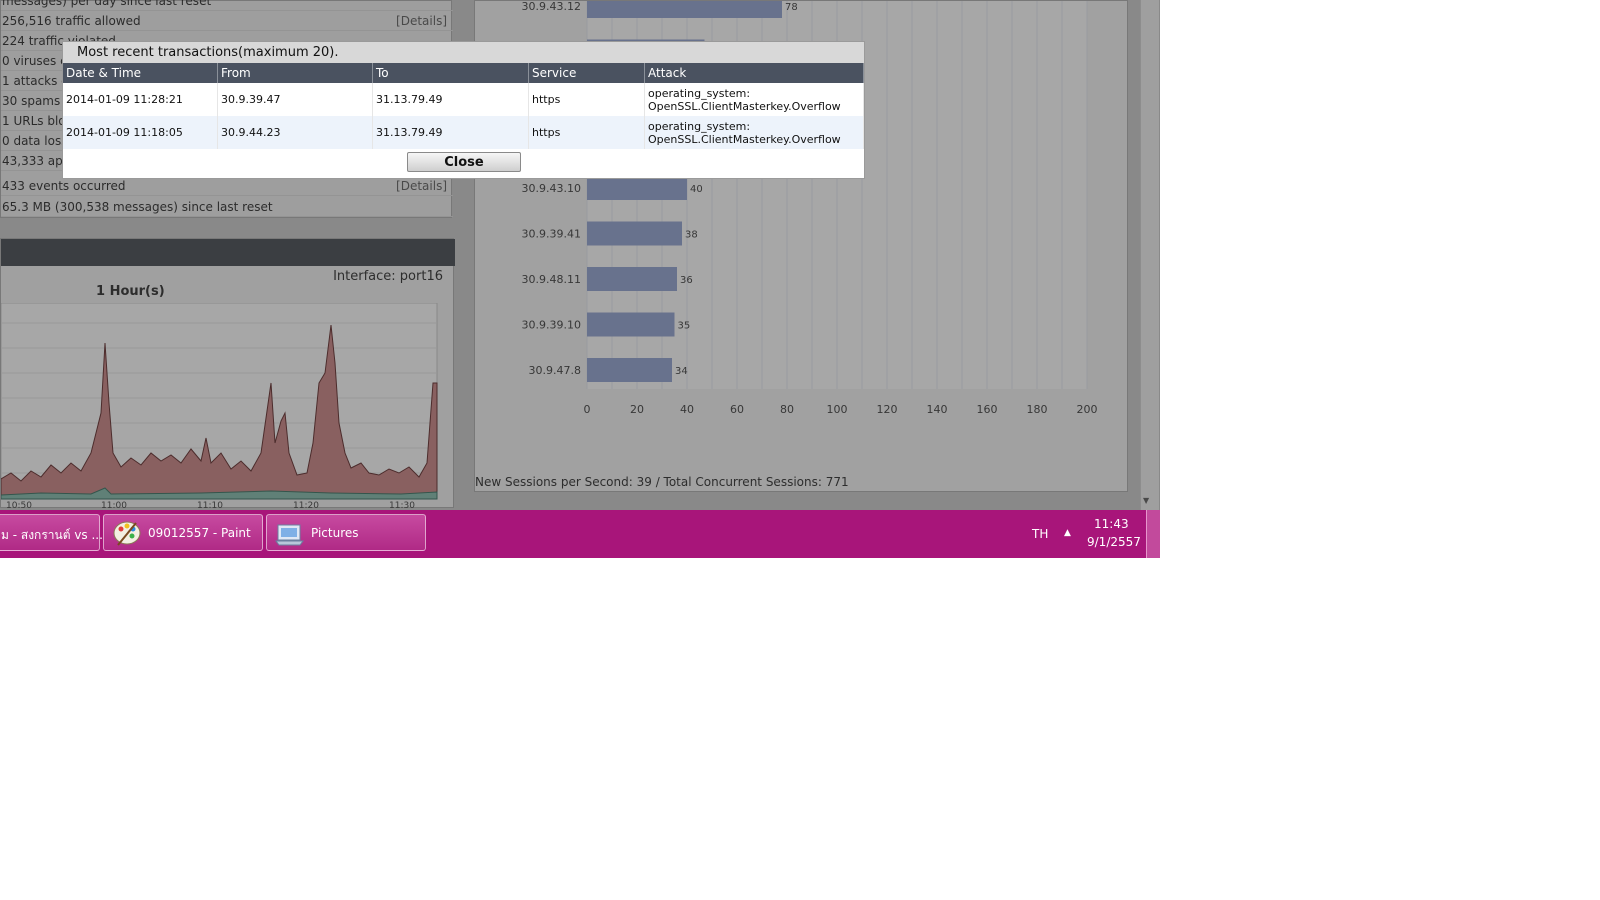  What do you see at coordinates (208, 52) in the screenshot?
I see `dialog-title: Most recent transactions(maximum 20).` at bounding box center [208, 52].